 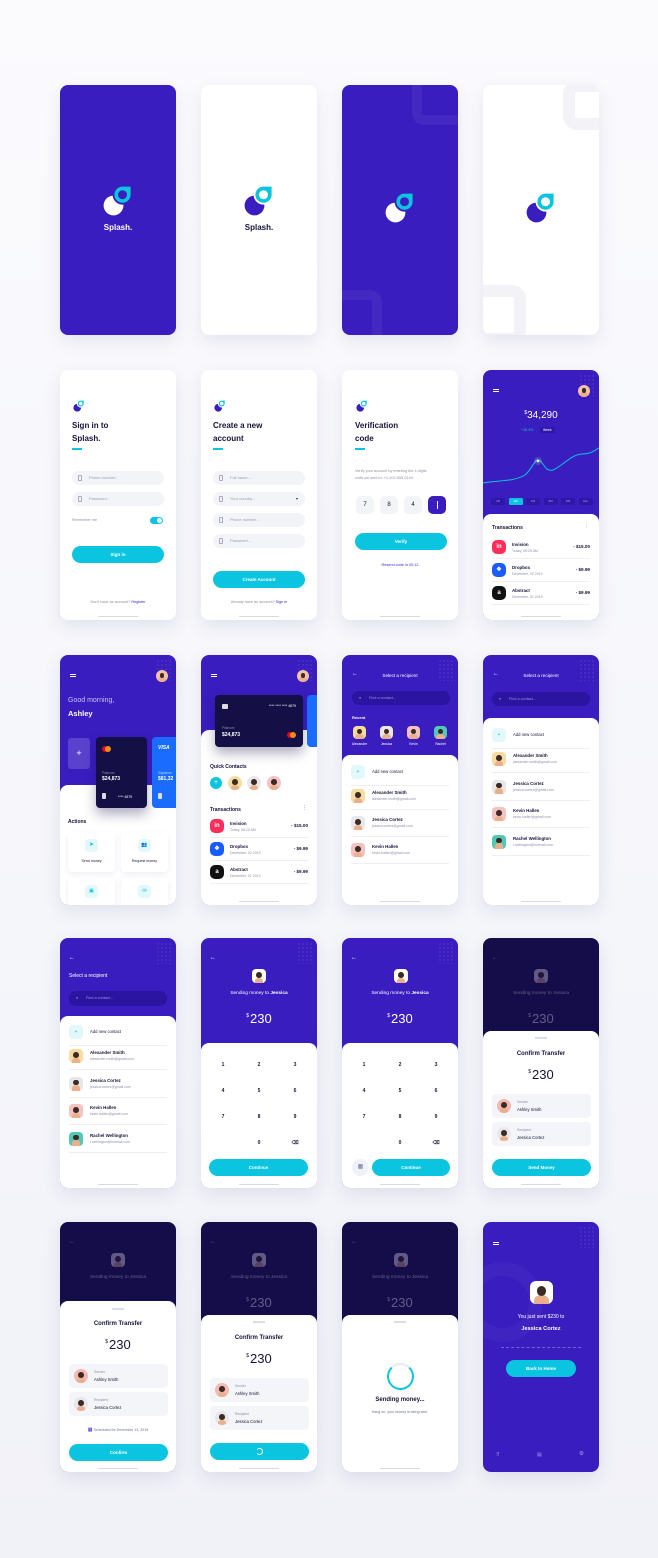 What do you see at coordinates (498, 501) in the screenshot?
I see `period-tab-1d: 1D` at bounding box center [498, 501].